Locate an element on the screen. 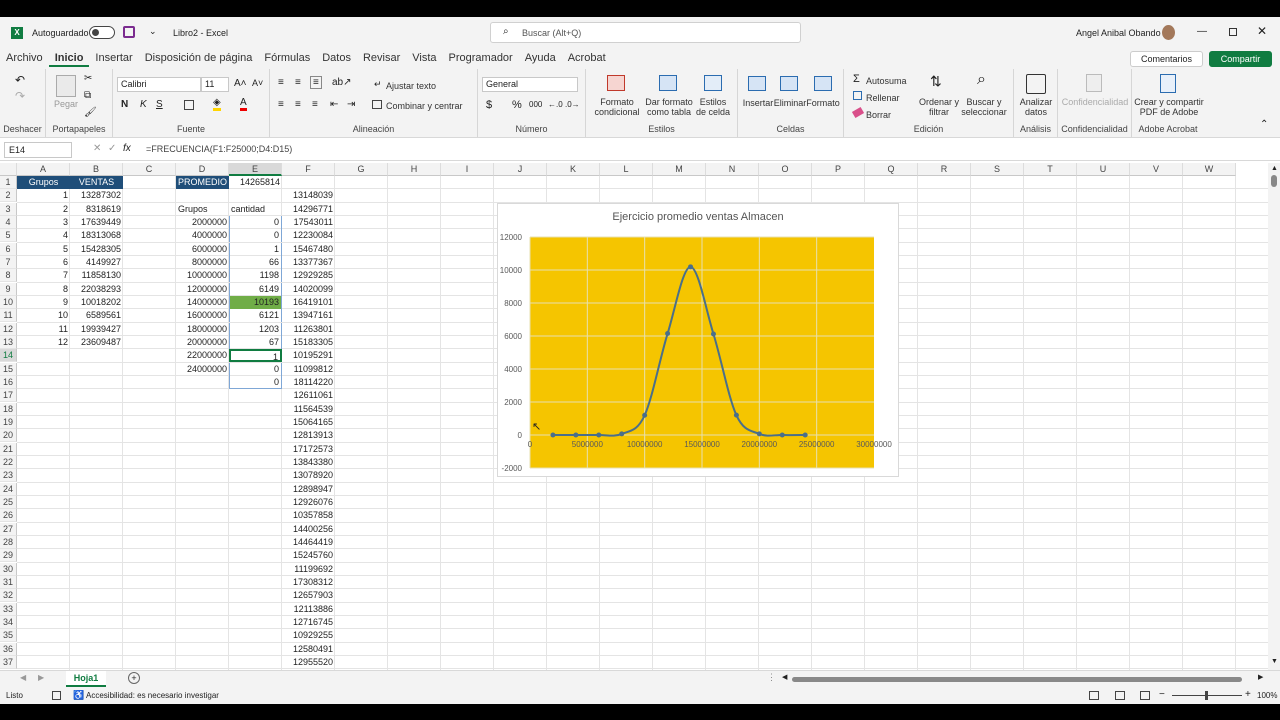  cell-f-value: 12230084 is located at coordinates (308, 235).